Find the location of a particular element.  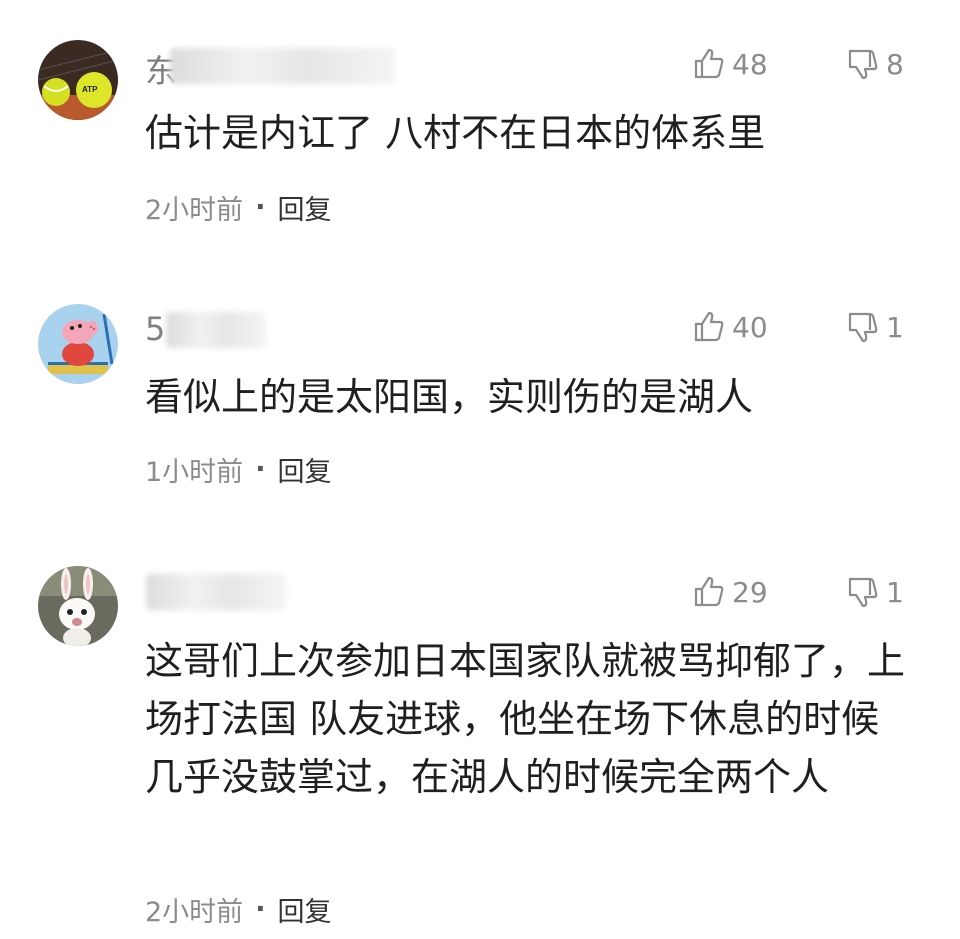

like-button: 40 is located at coordinates (730, 327).